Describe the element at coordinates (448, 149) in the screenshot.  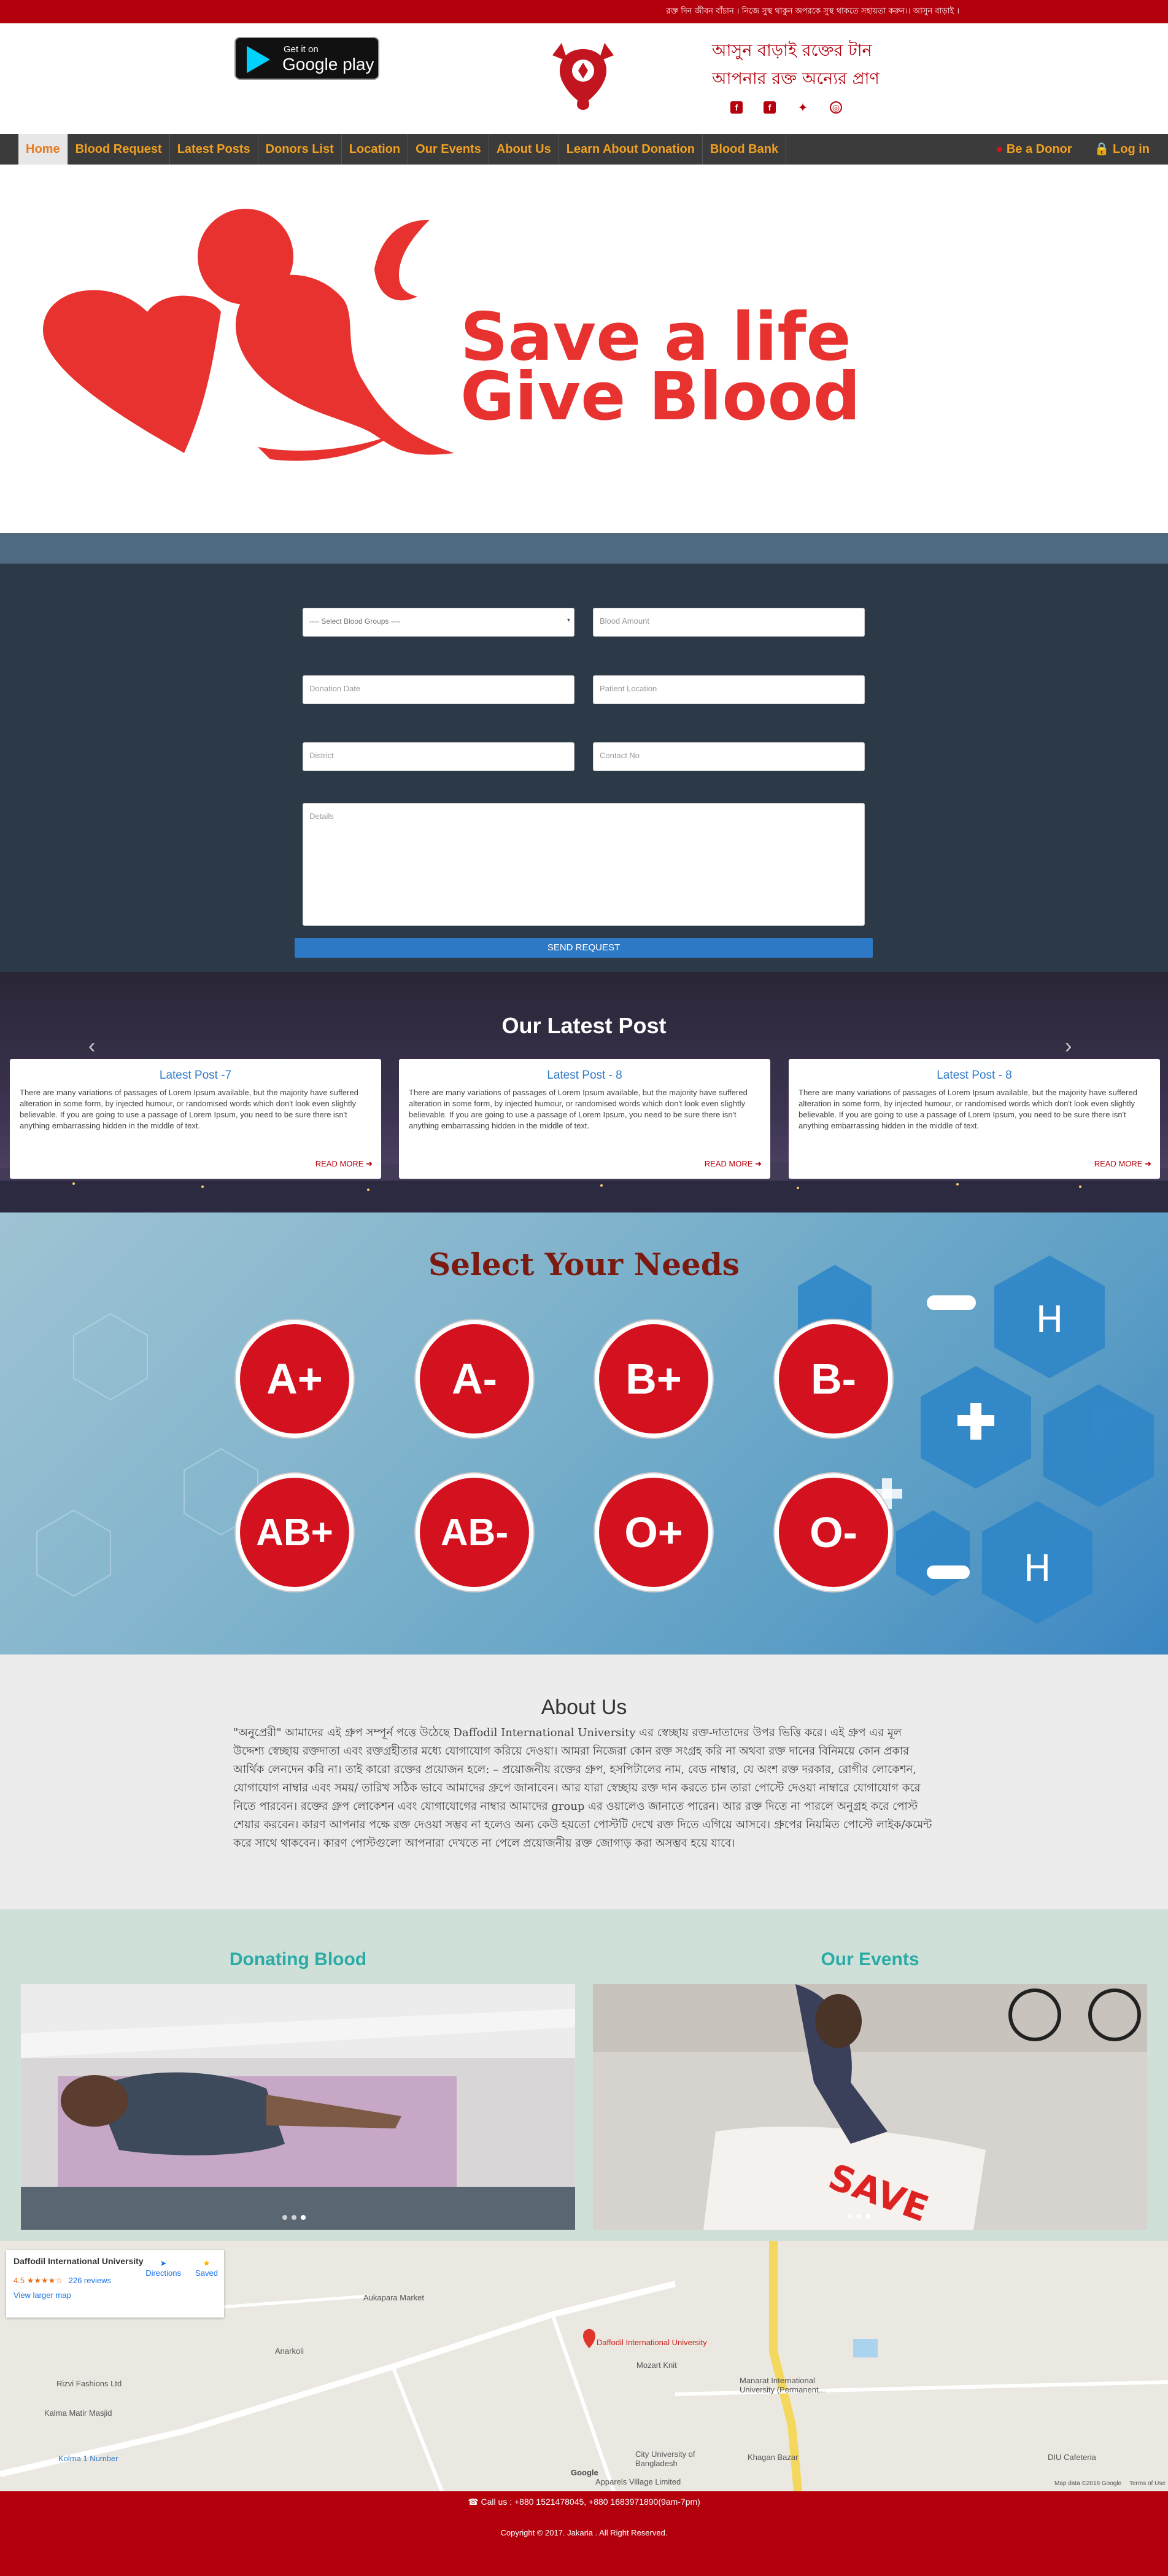
I see `nav-our-events: Our Events` at that location.